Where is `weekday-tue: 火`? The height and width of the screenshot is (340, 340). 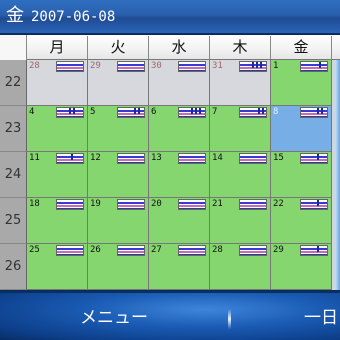
weekday-tue: 火 is located at coordinates (118, 47).